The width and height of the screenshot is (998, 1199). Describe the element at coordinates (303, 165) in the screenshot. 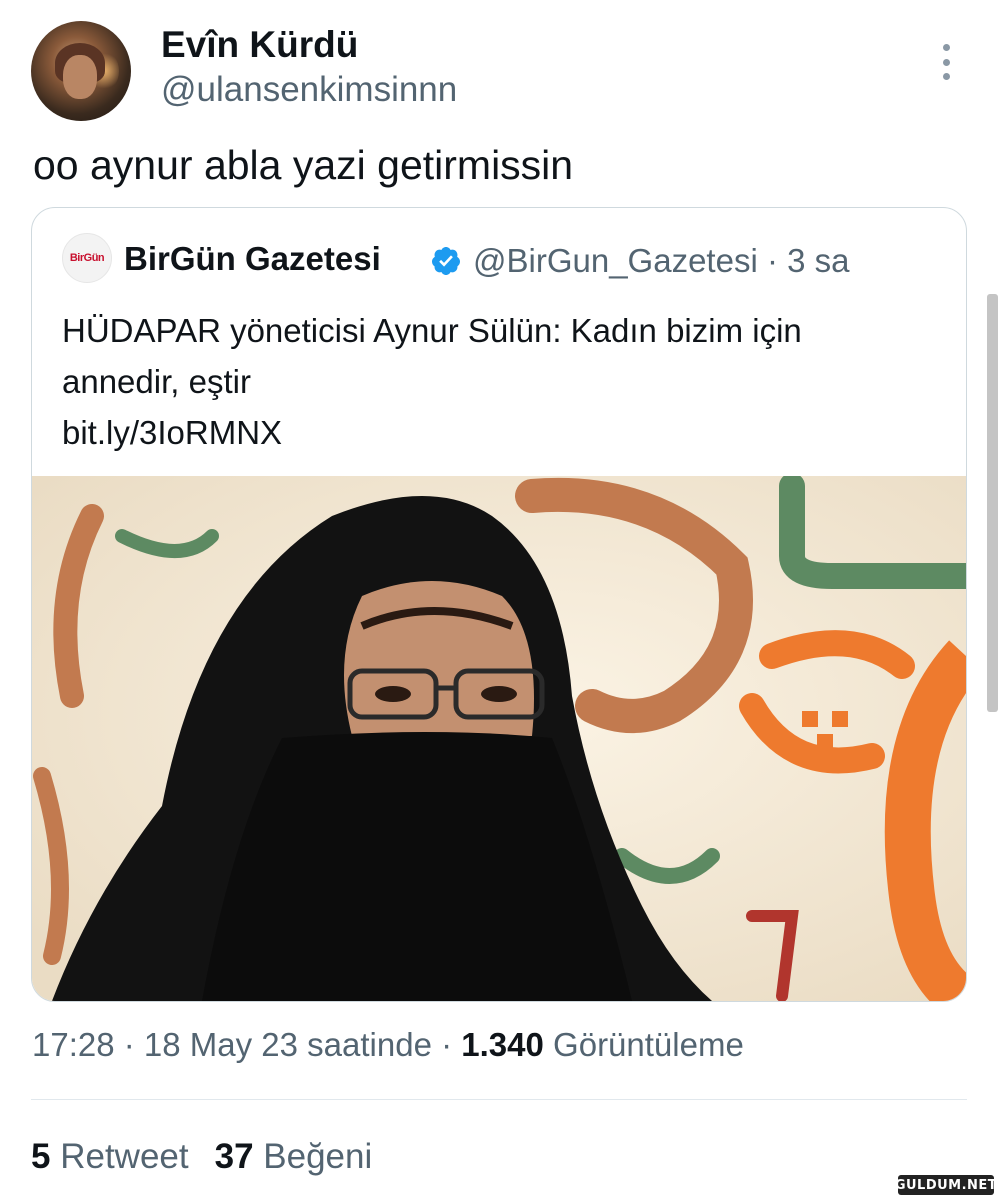

I see `tweet-text: oo aynur abla yazi getirmissin` at that location.